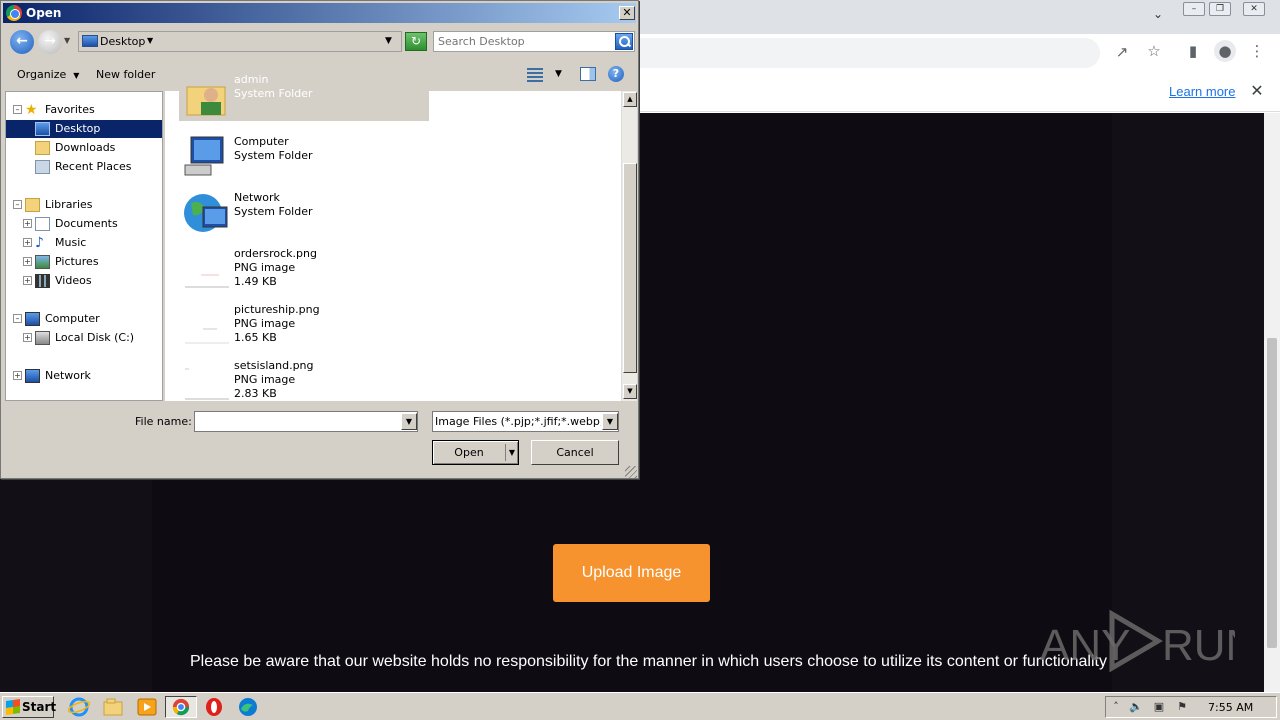  I want to click on change-view-icon, so click(535, 75).